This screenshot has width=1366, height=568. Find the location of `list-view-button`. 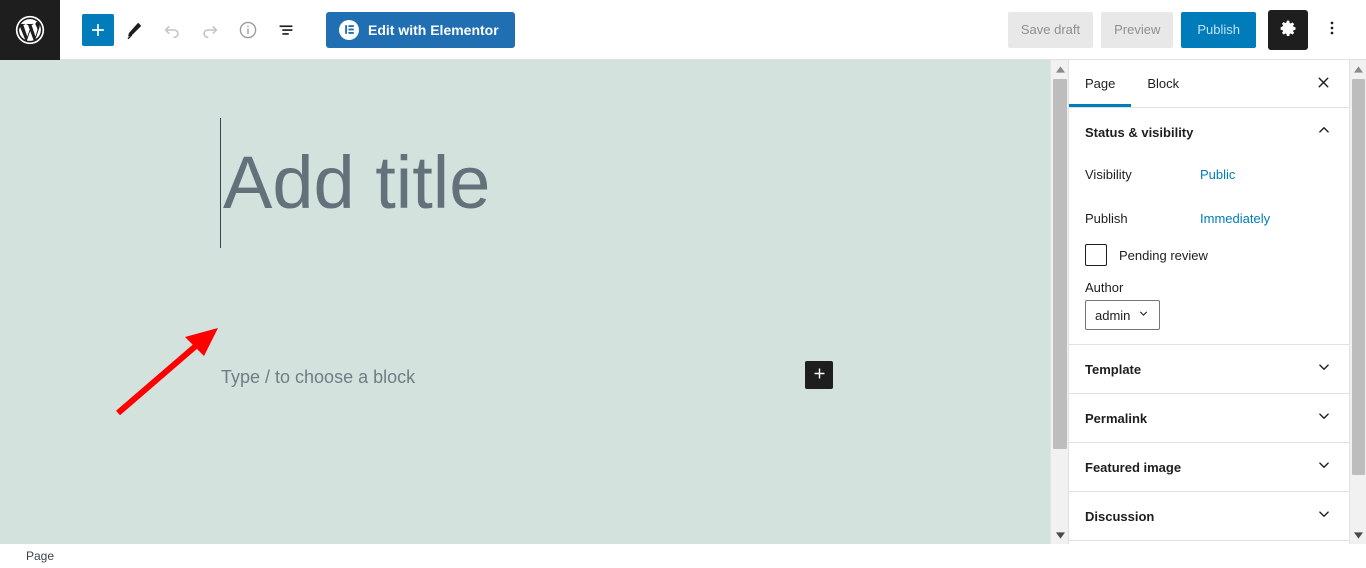

list-view-button is located at coordinates (286, 30).